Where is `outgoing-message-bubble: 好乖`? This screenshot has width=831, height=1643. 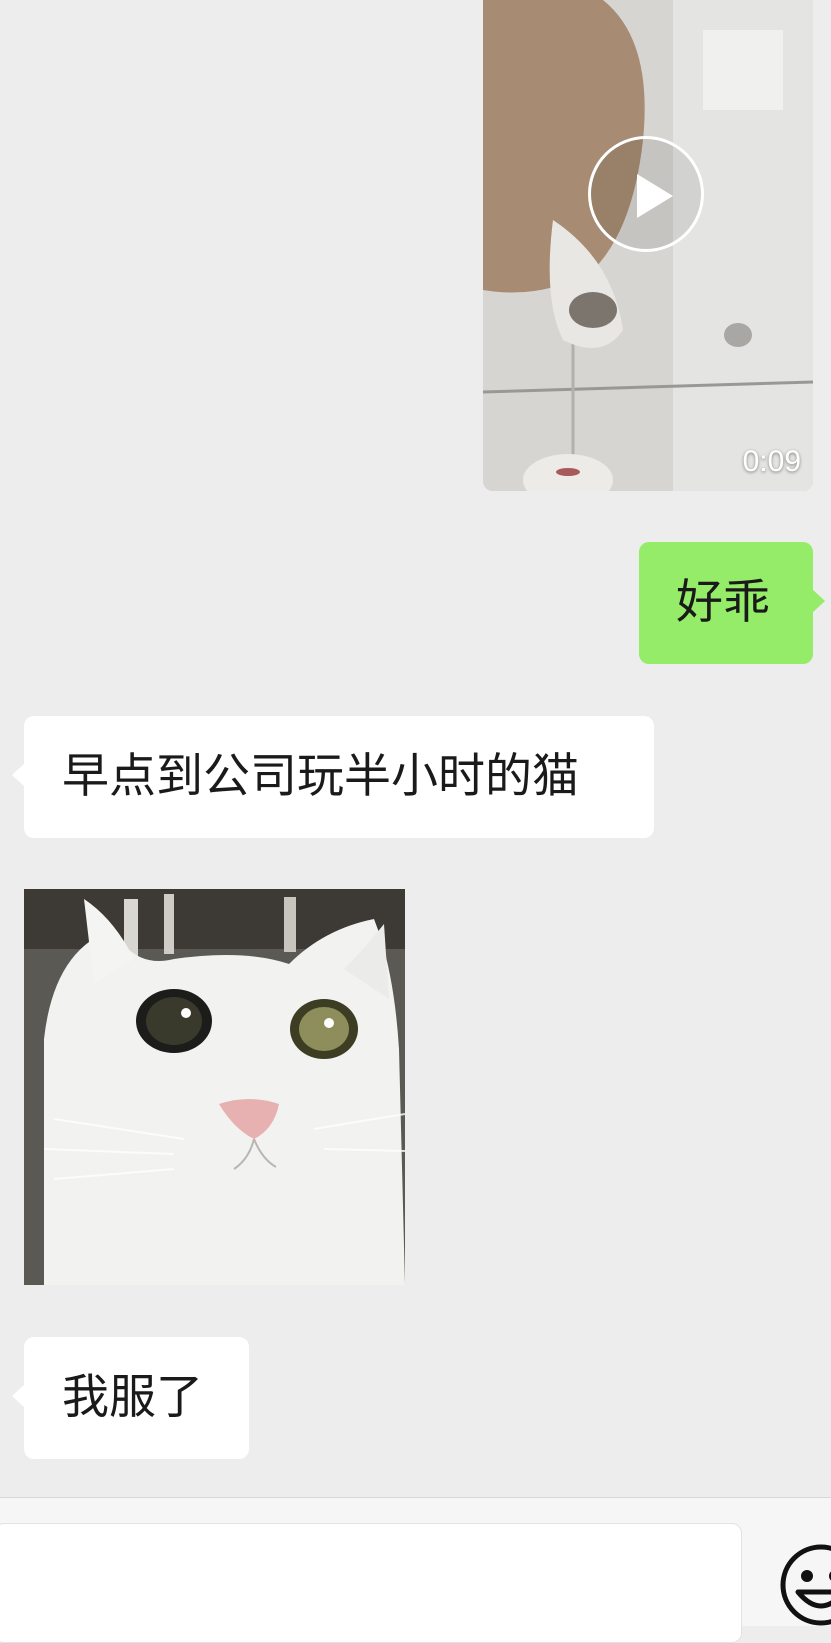
outgoing-message-bubble: 好乖 is located at coordinates (732, 603).